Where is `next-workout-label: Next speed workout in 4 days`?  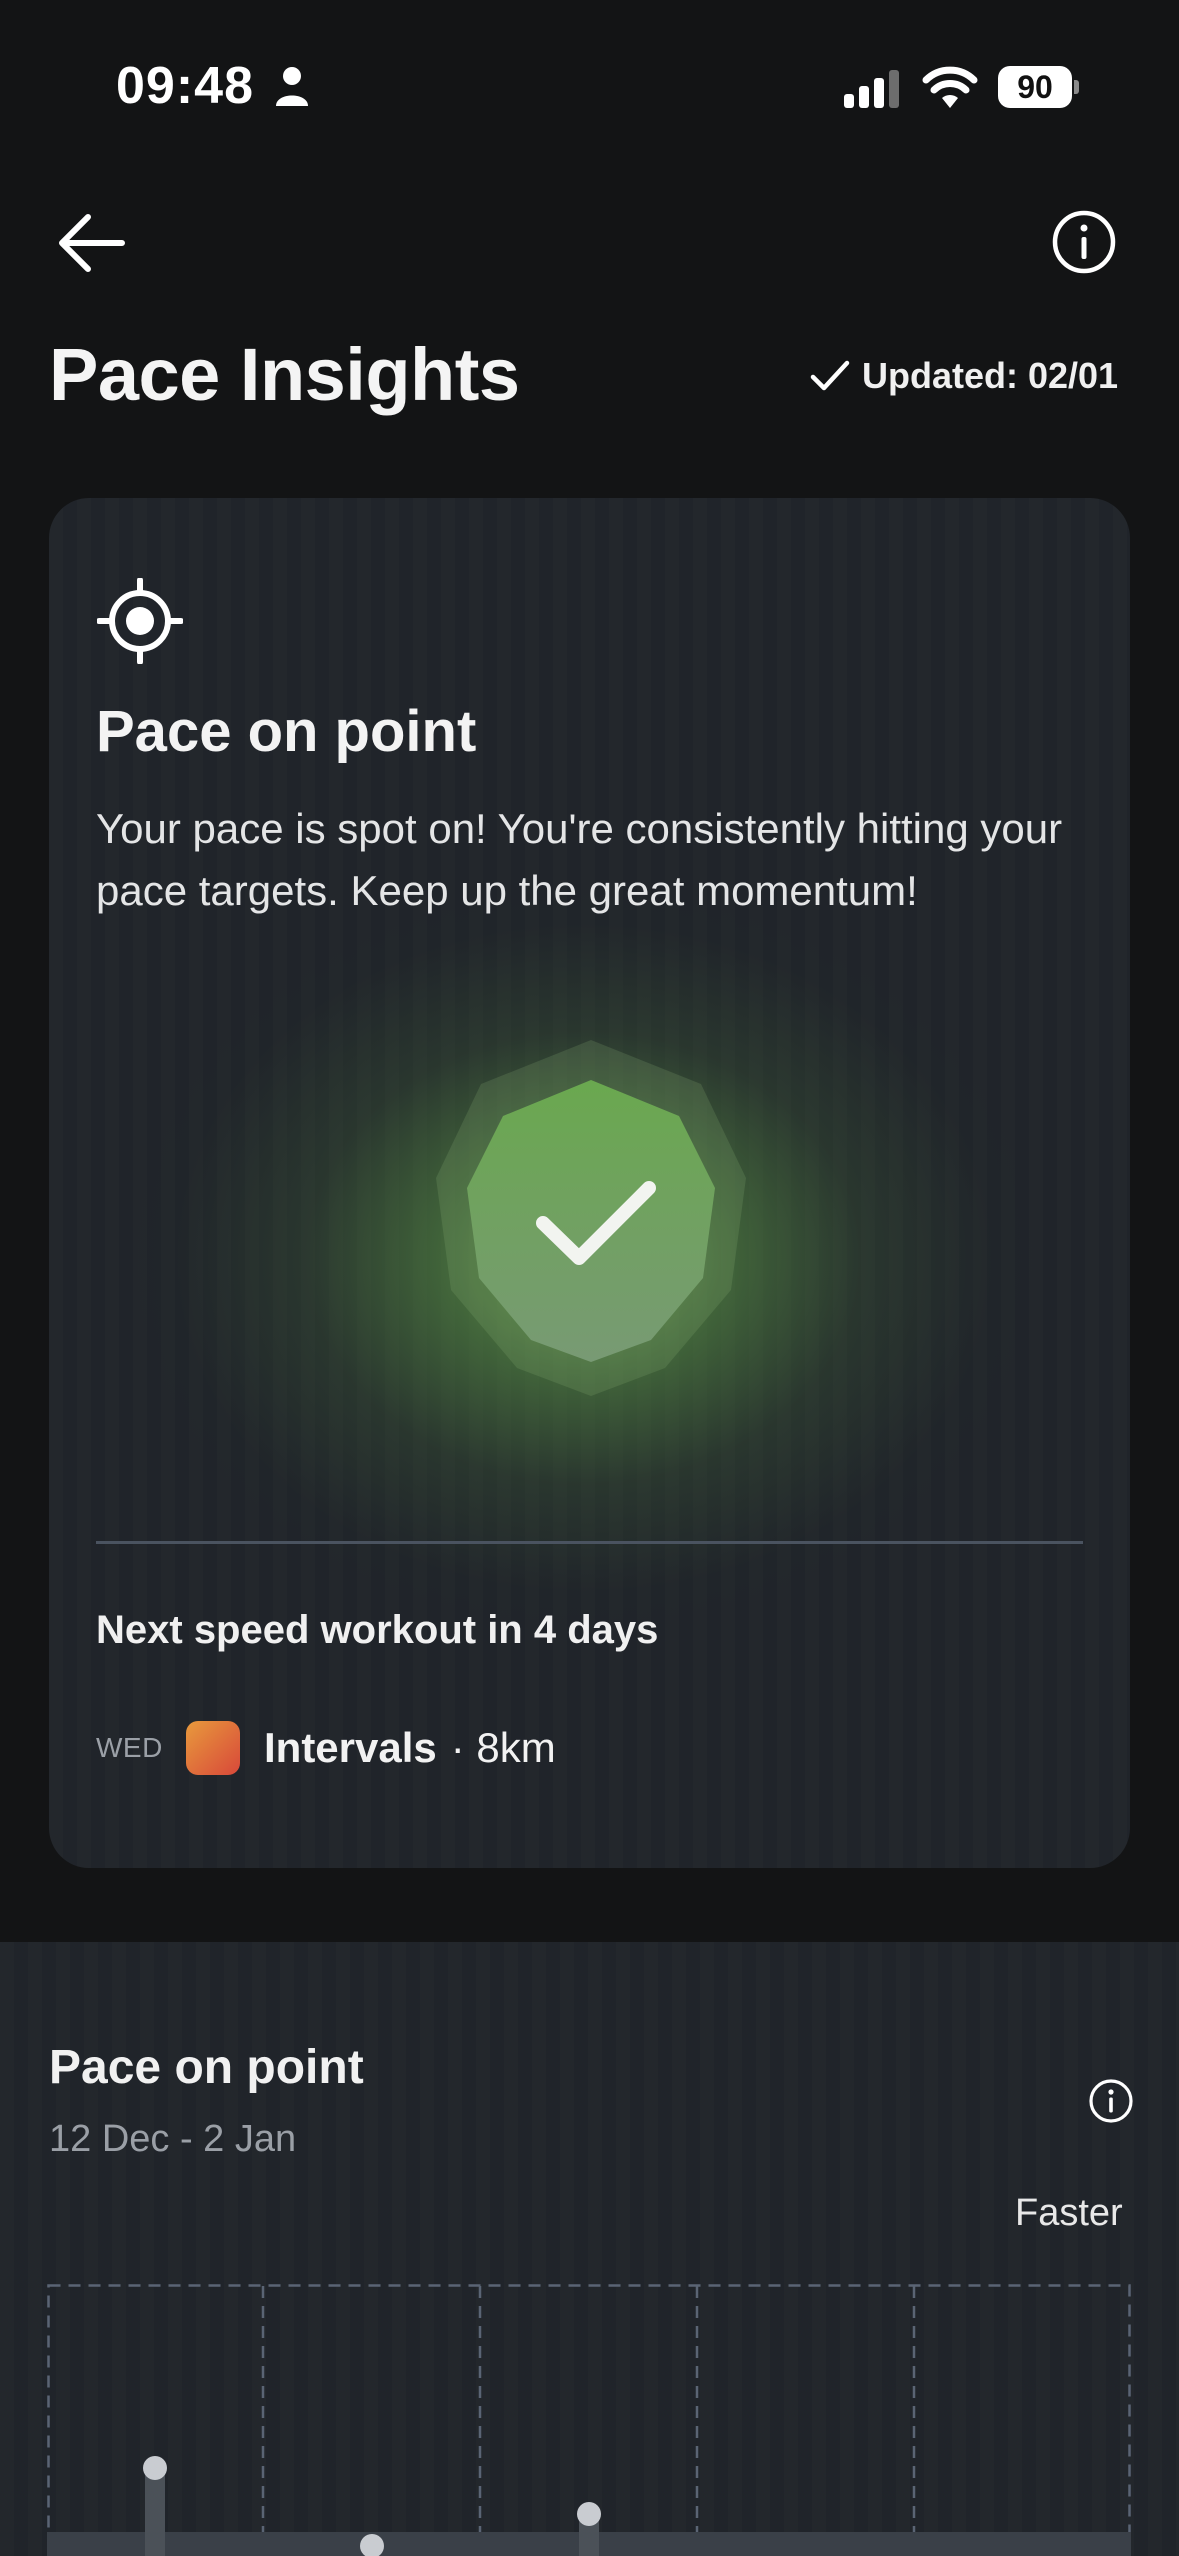 next-workout-label: Next speed workout in 4 days is located at coordinates (377, 1630).